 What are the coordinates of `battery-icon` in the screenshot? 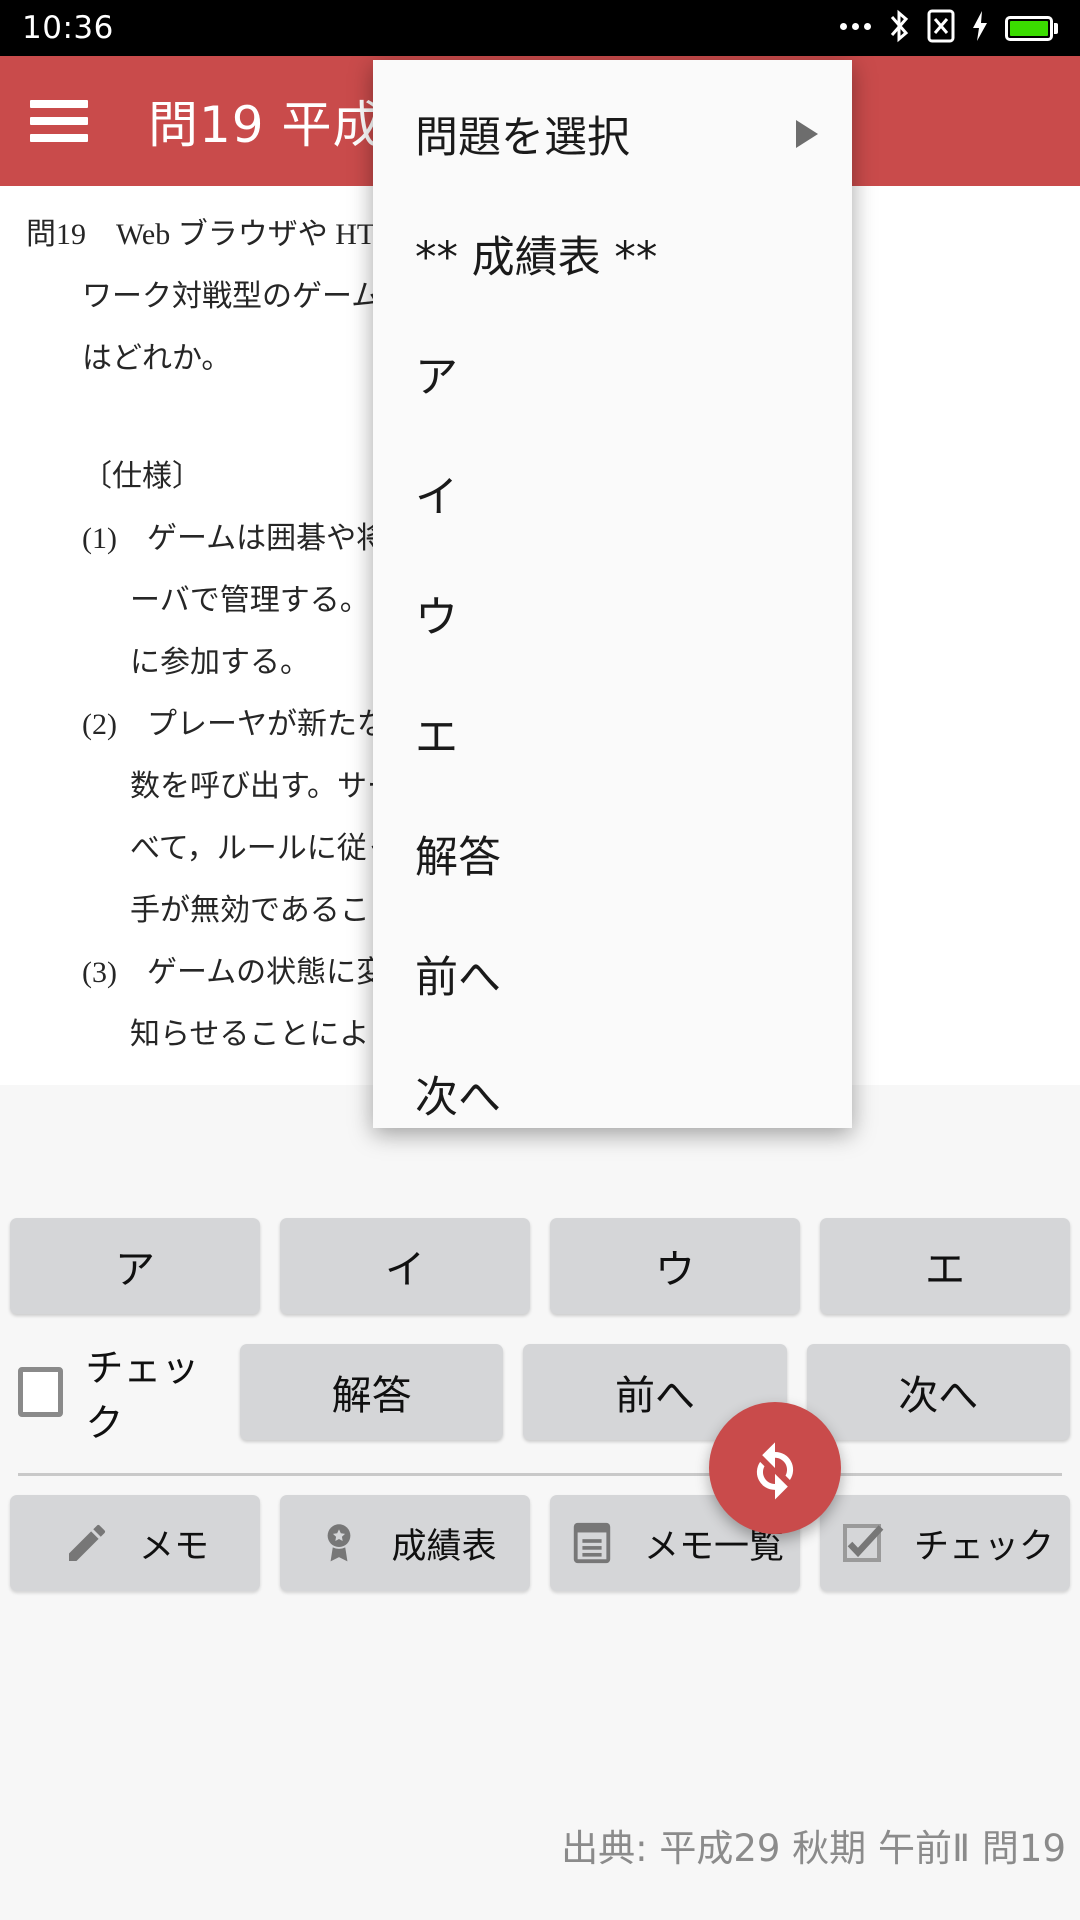 It's located at (1031, 28).